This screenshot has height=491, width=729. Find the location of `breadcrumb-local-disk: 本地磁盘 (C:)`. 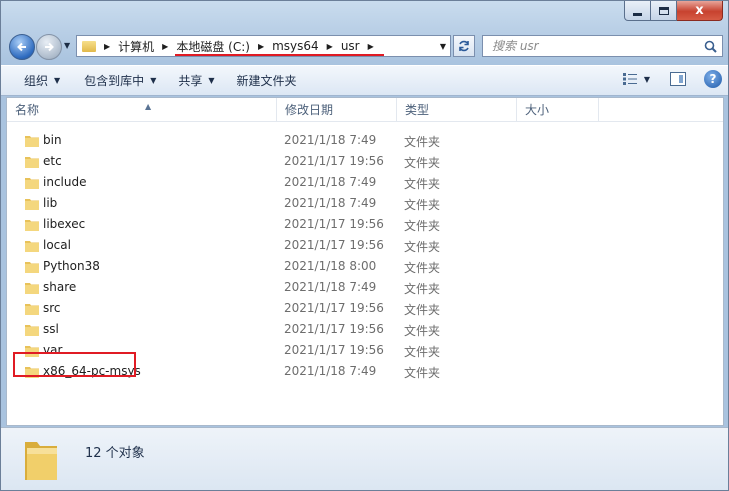

breadcrumb-local-disk: 本地磁盘 (C:) is located at coordinates (213, 46).